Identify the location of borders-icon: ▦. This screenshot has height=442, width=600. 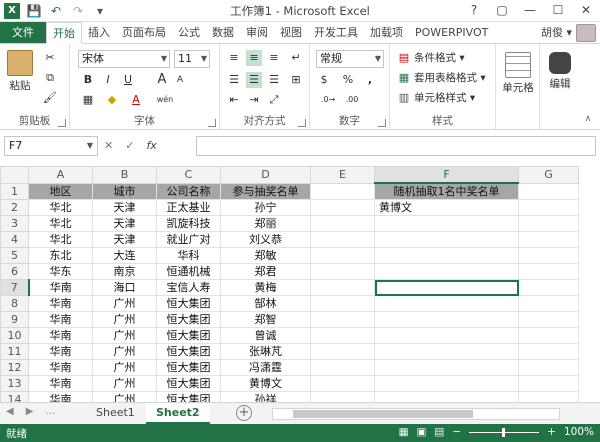
(88, 100).